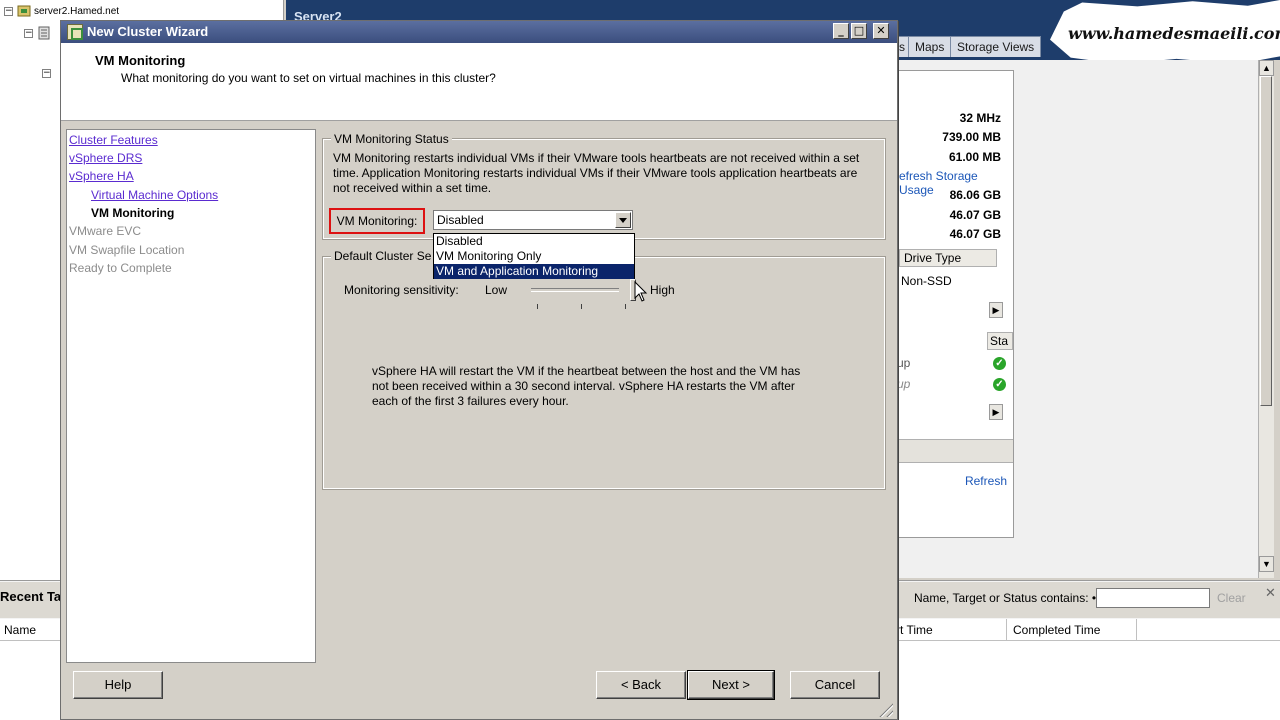 This screenshot has height=720, width=1280. I want to click on step-cluster-features: Cluster Features, so click(113, 140).